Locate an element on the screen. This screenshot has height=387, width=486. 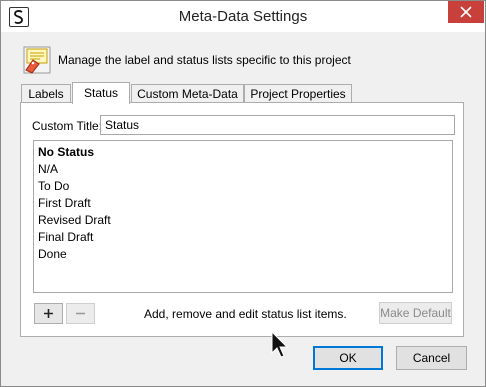
plus-icon is located at coordinates (48, 313).